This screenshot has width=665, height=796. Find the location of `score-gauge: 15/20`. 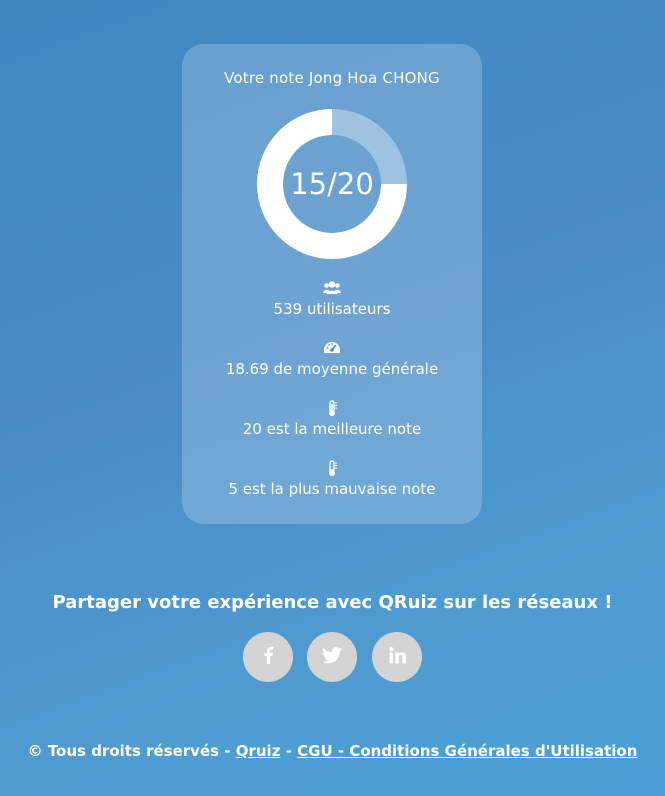

score-gauge: 15/20 is located at coordinates (332, 184).